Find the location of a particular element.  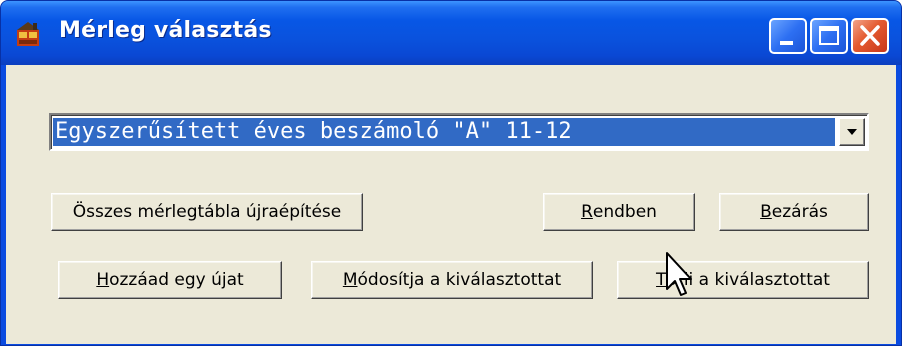

balance-select-value: Egyszerűsített éves beszámoló "A" 11-12 is located at coordinates (444, 132).